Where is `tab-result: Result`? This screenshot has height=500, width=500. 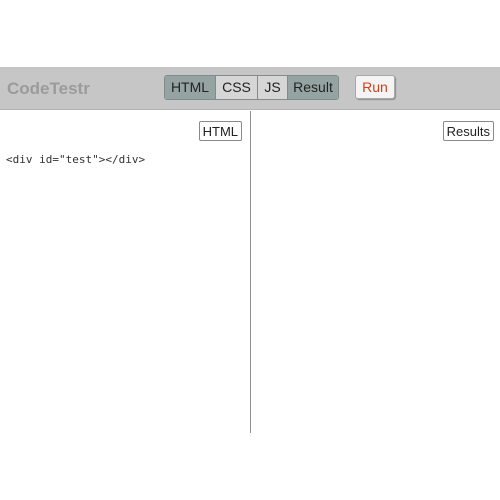 tab-result: Result is located at coordinates (313, 87).